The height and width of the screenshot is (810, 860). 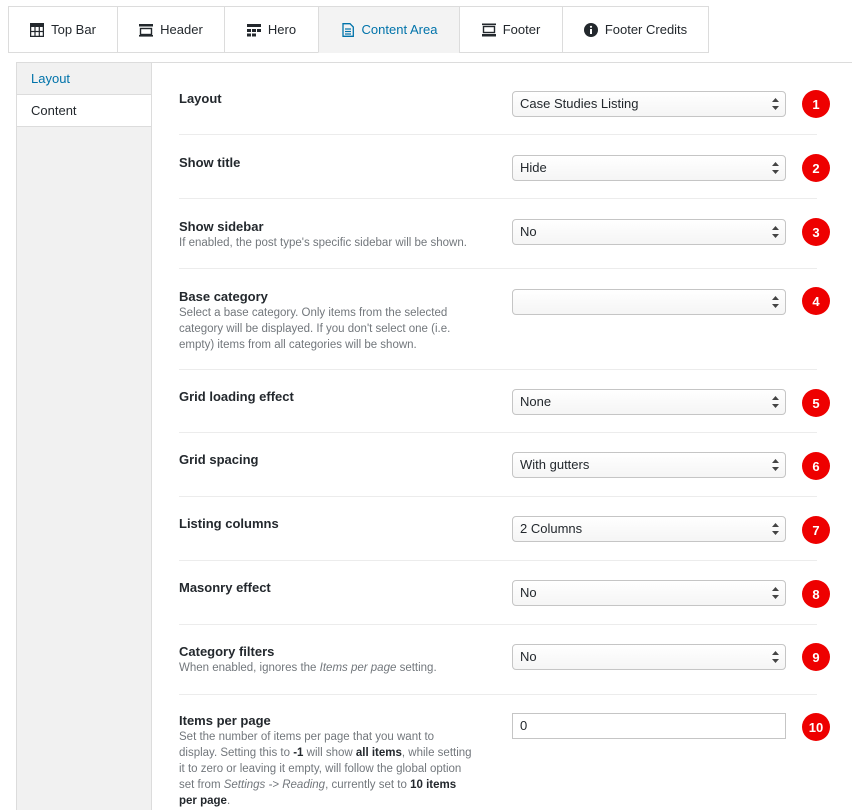 I want to click on tab-content-area: Content Area, so click(x=388, y=29).